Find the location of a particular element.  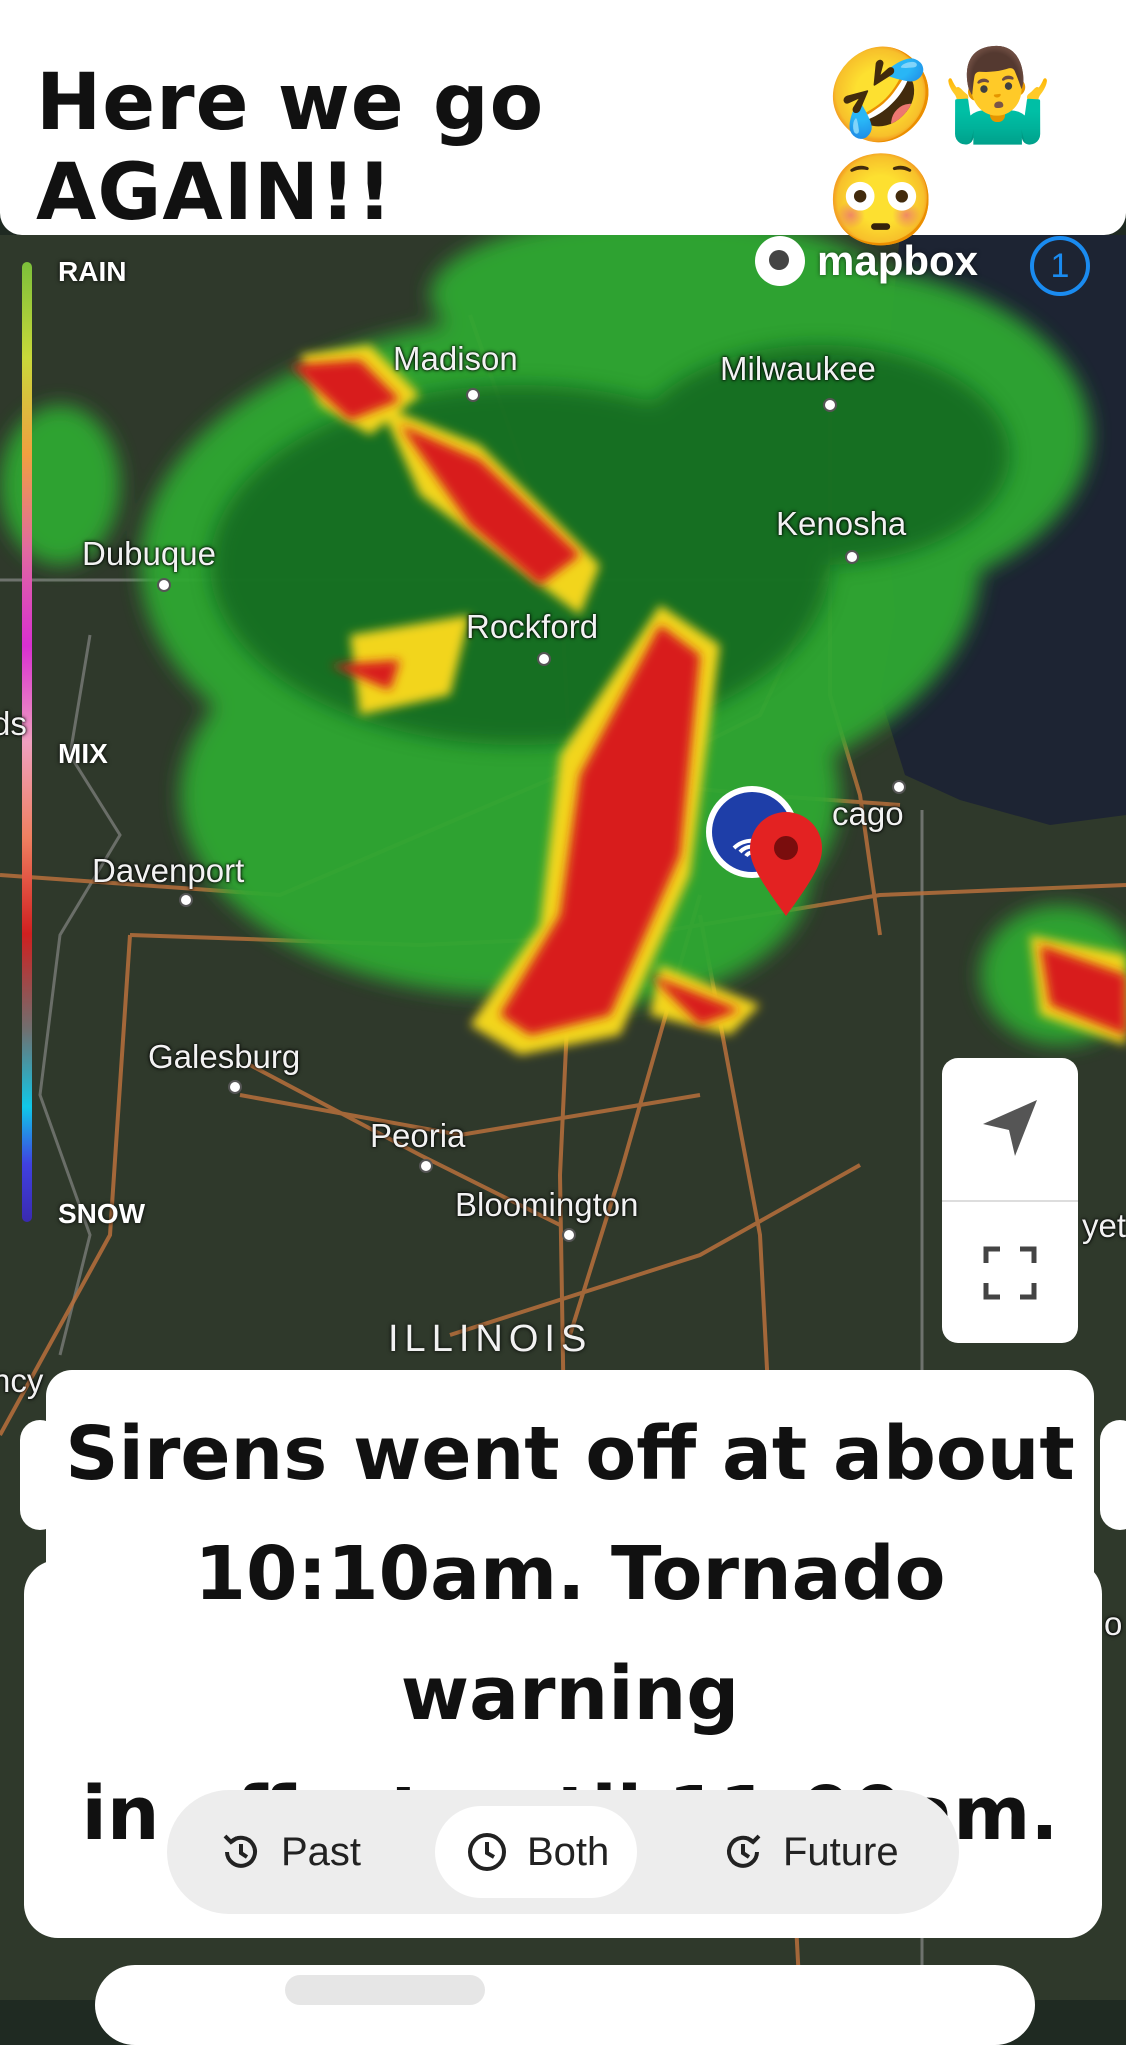

legend-snow: SNOW is located at coordinates (102, 1213).